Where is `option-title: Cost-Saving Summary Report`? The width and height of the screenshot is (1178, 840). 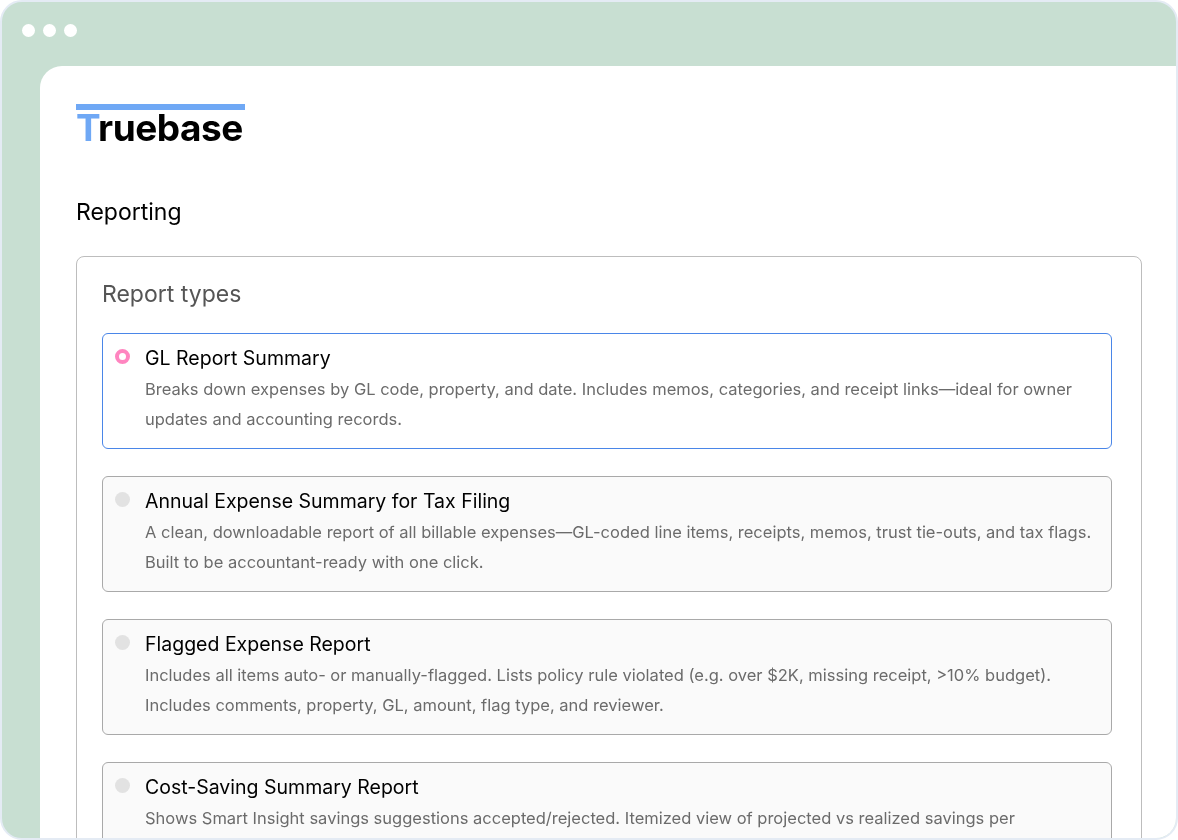 option-title: Cost-Saving Summary Report is located at coordinates (282, 787).